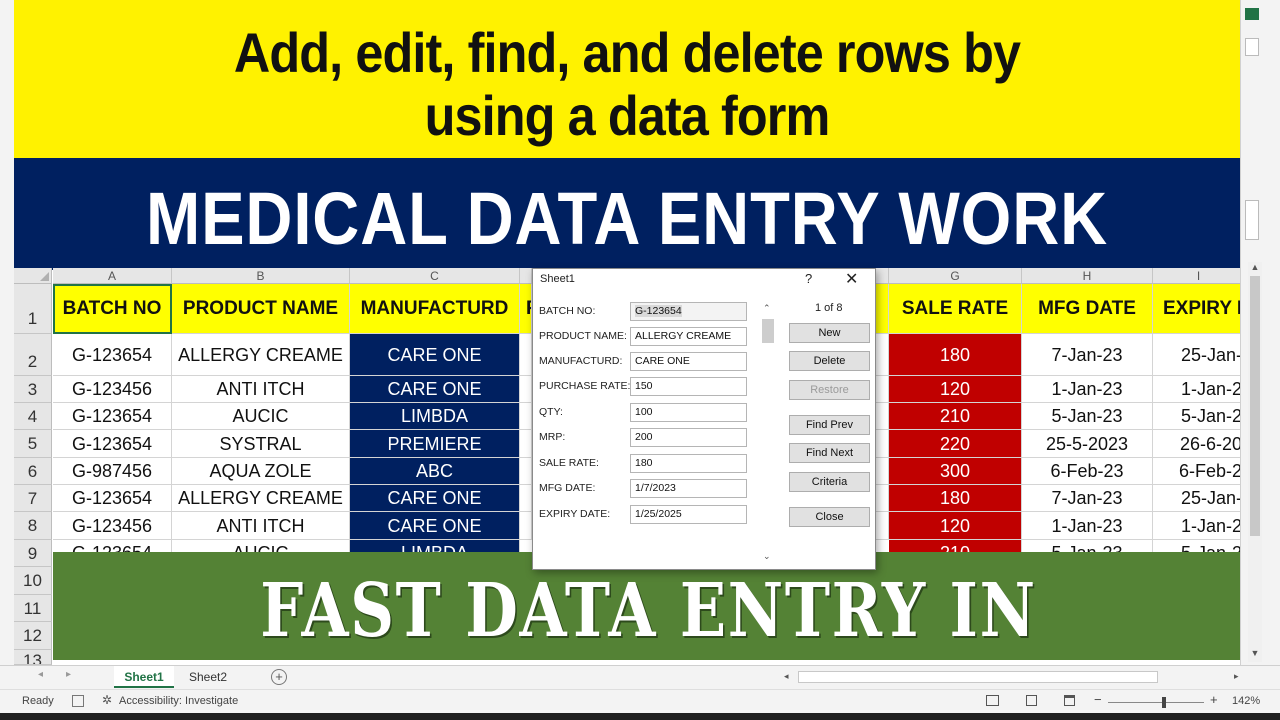  What do you see at coordinates (33, 608) in the screenshot?
I see `row-header: 11` at bounding box center [33, 608].